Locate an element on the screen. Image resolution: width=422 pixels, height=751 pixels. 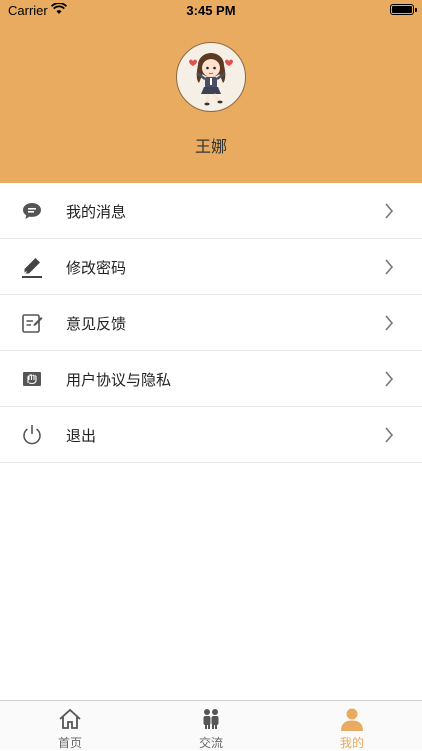
menu-item-label: 修改密码 is located at coordinates (96, 268).